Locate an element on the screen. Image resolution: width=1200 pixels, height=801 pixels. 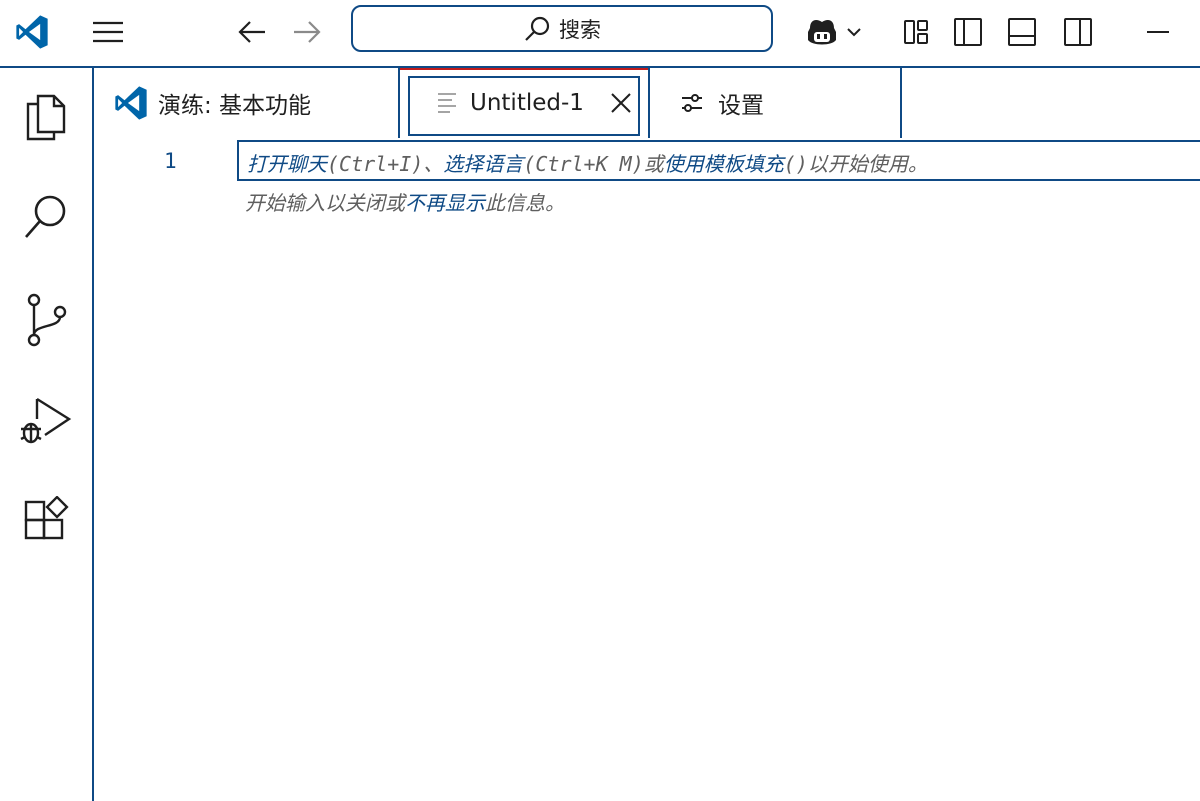
open-chat-link: 打开聊天 is located at coordinates (287, 164).